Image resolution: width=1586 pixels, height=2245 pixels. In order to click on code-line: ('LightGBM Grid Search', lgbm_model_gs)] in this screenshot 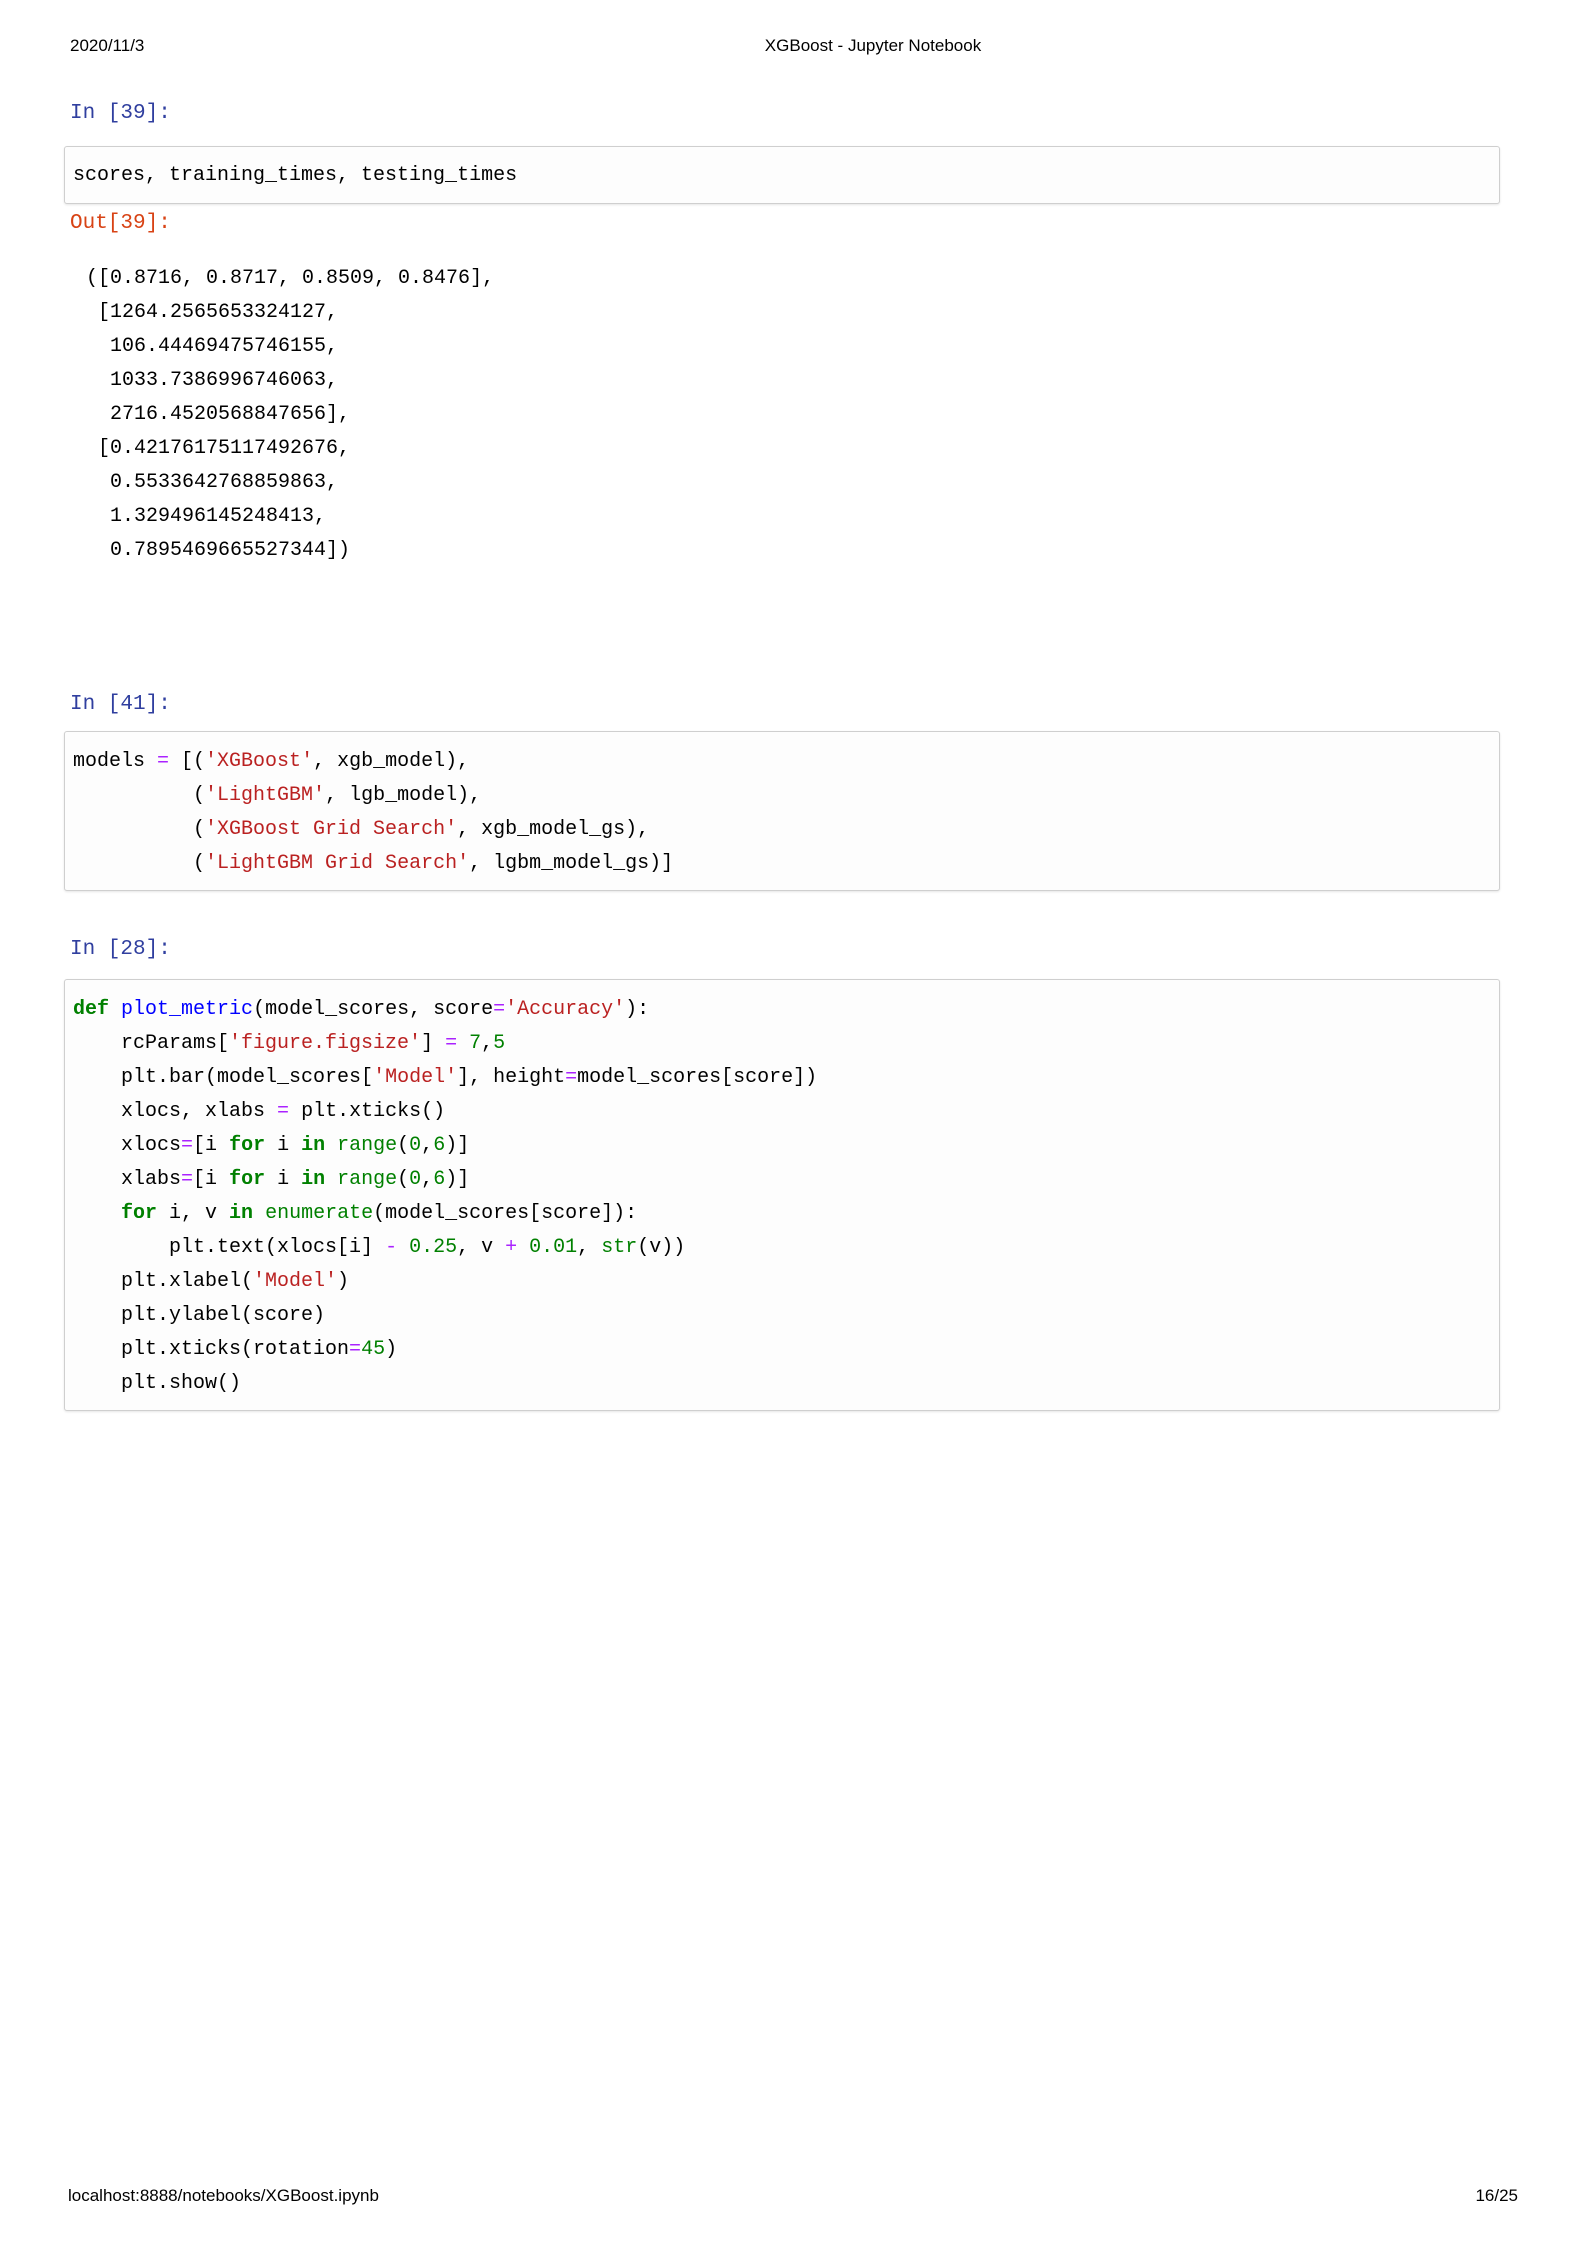, I will do `click(373, 863)`.